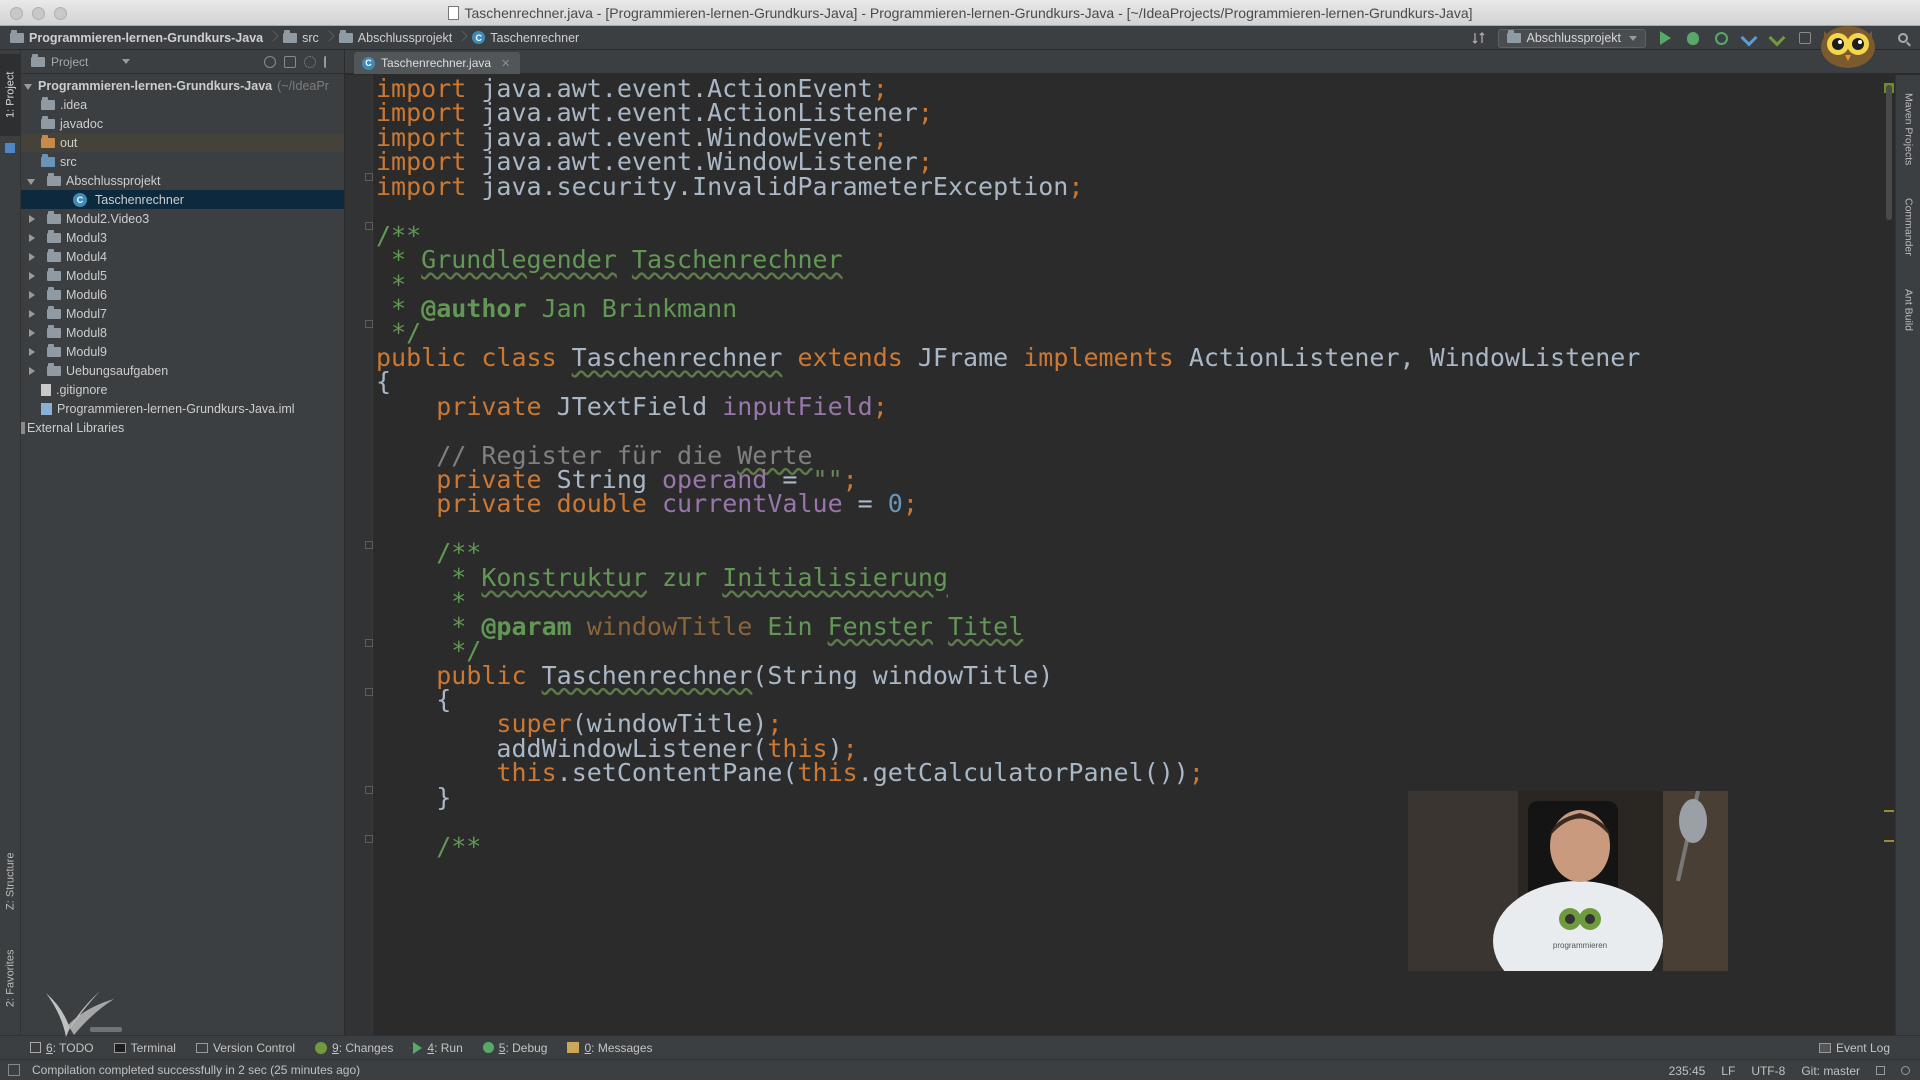  I want to click on code-line: private JTextField inputField;, so click(1008, 406).